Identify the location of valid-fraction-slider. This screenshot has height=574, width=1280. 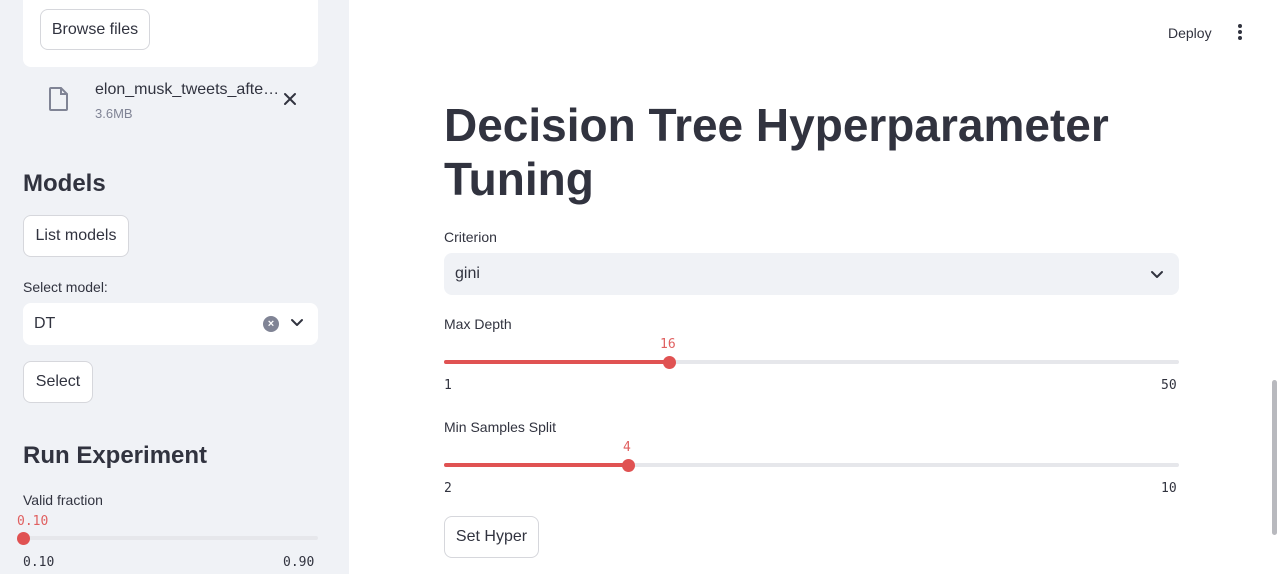
(167, 538).